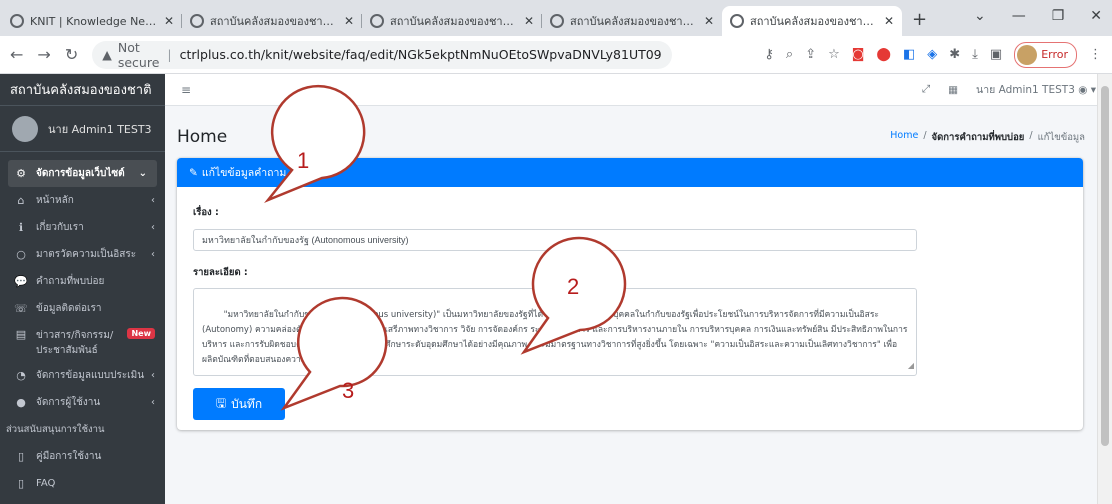 This screenshot has height=504, width=1112. Describe the element at coordinates (21, 308) in the screenshot. I see `phone-icon: ☏` at that location.